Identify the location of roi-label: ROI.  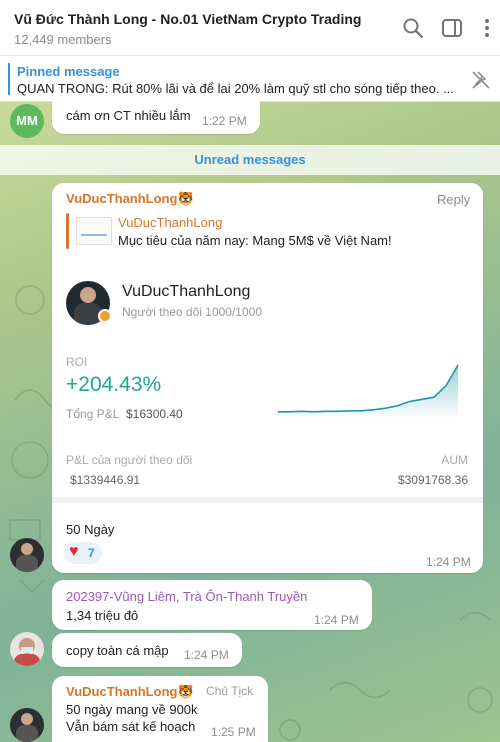
(77, 362).